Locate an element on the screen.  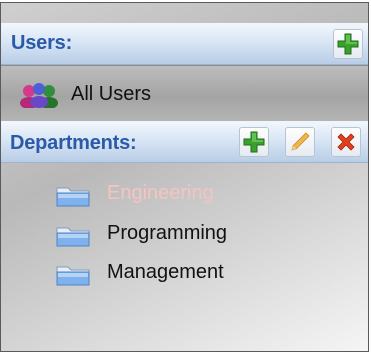
departments-header-title: Departments: is located at coordinates (73, 143).